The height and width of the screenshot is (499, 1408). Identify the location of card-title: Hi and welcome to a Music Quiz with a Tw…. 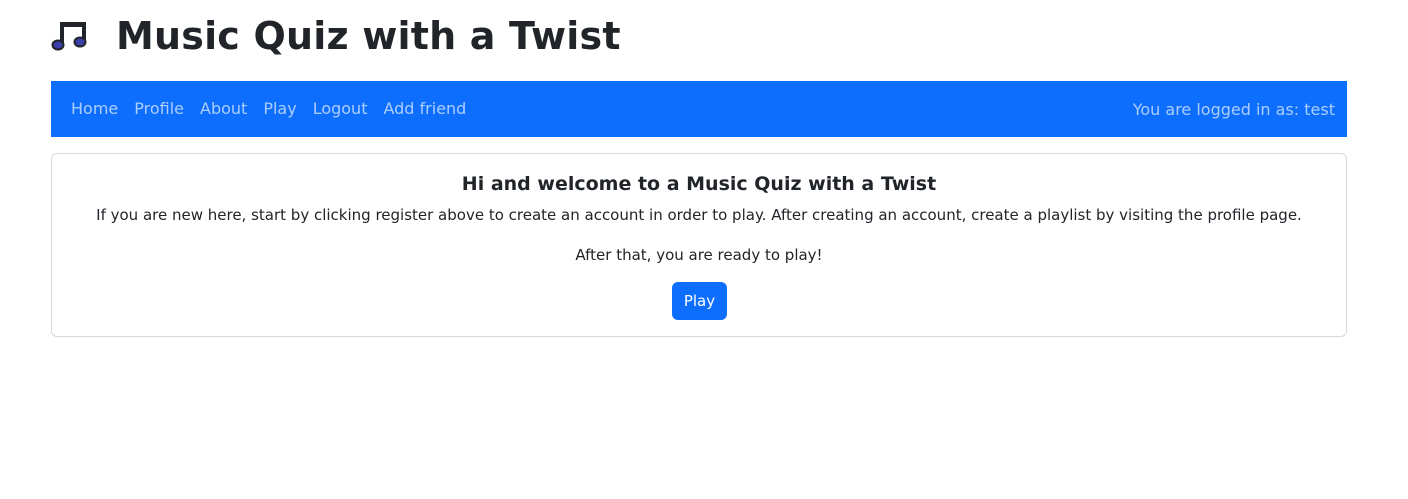
(699, 184).